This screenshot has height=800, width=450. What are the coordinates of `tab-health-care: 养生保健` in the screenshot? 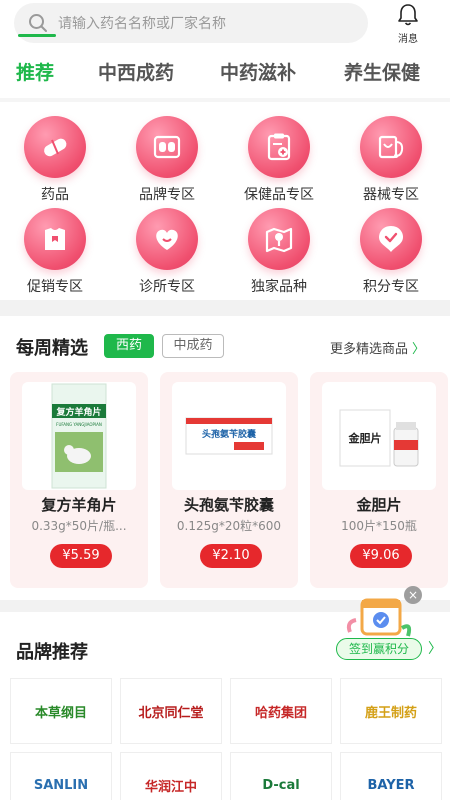 It's located at (382, 71).